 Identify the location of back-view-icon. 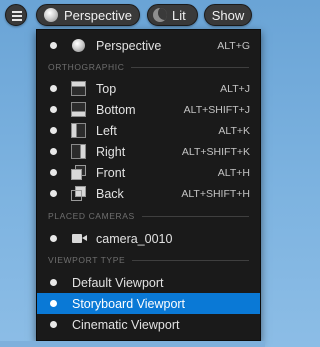
(78, 193).